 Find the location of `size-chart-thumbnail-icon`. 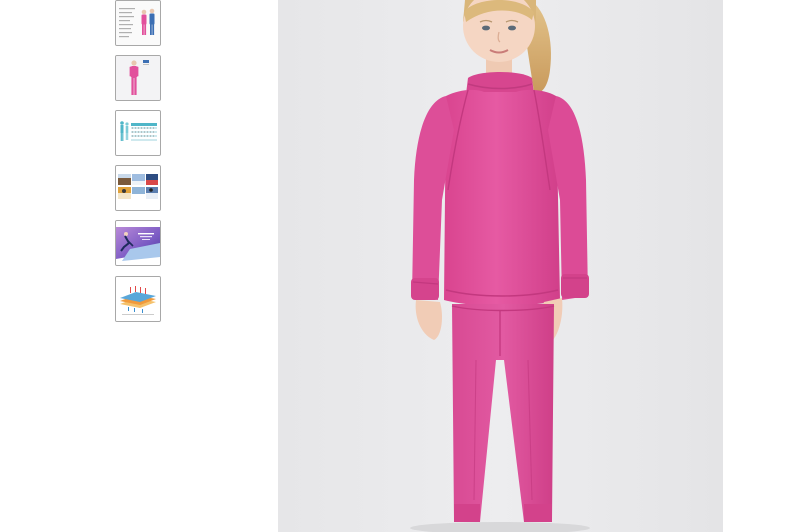

size-chart-thumbnail-icon is located at coordinates (138, 133).